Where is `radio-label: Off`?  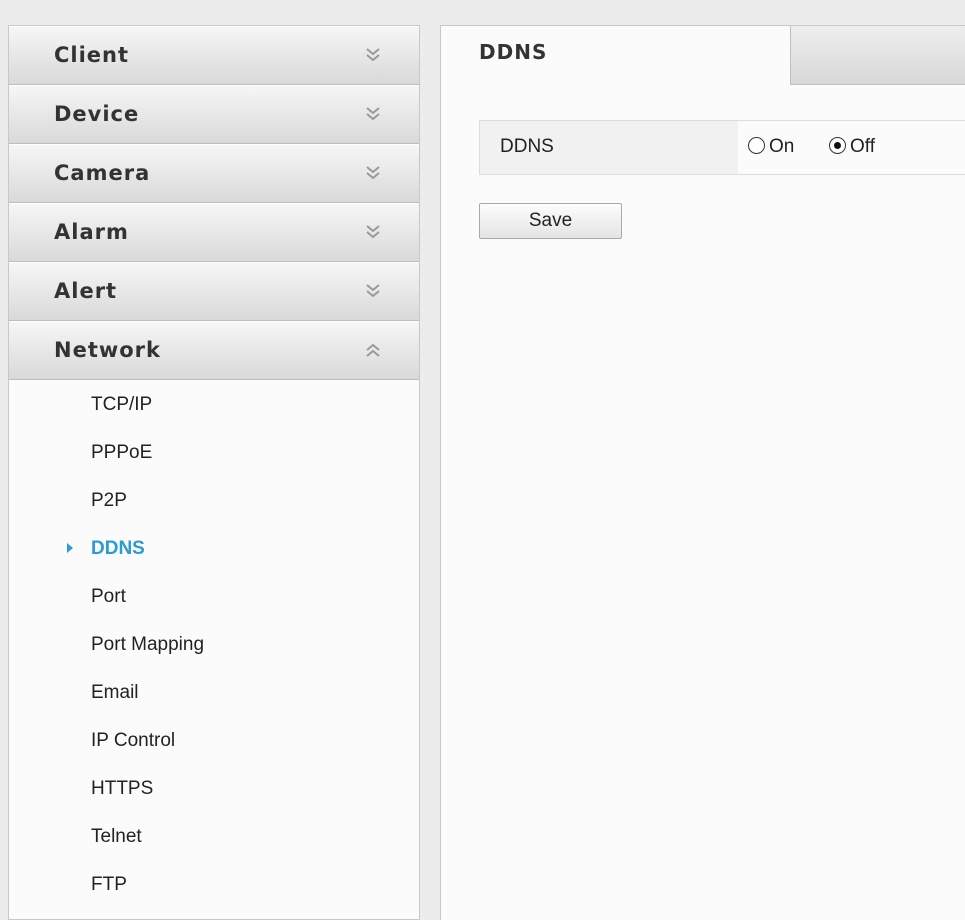
radio-label: Off is located at coordinates (862, 146).